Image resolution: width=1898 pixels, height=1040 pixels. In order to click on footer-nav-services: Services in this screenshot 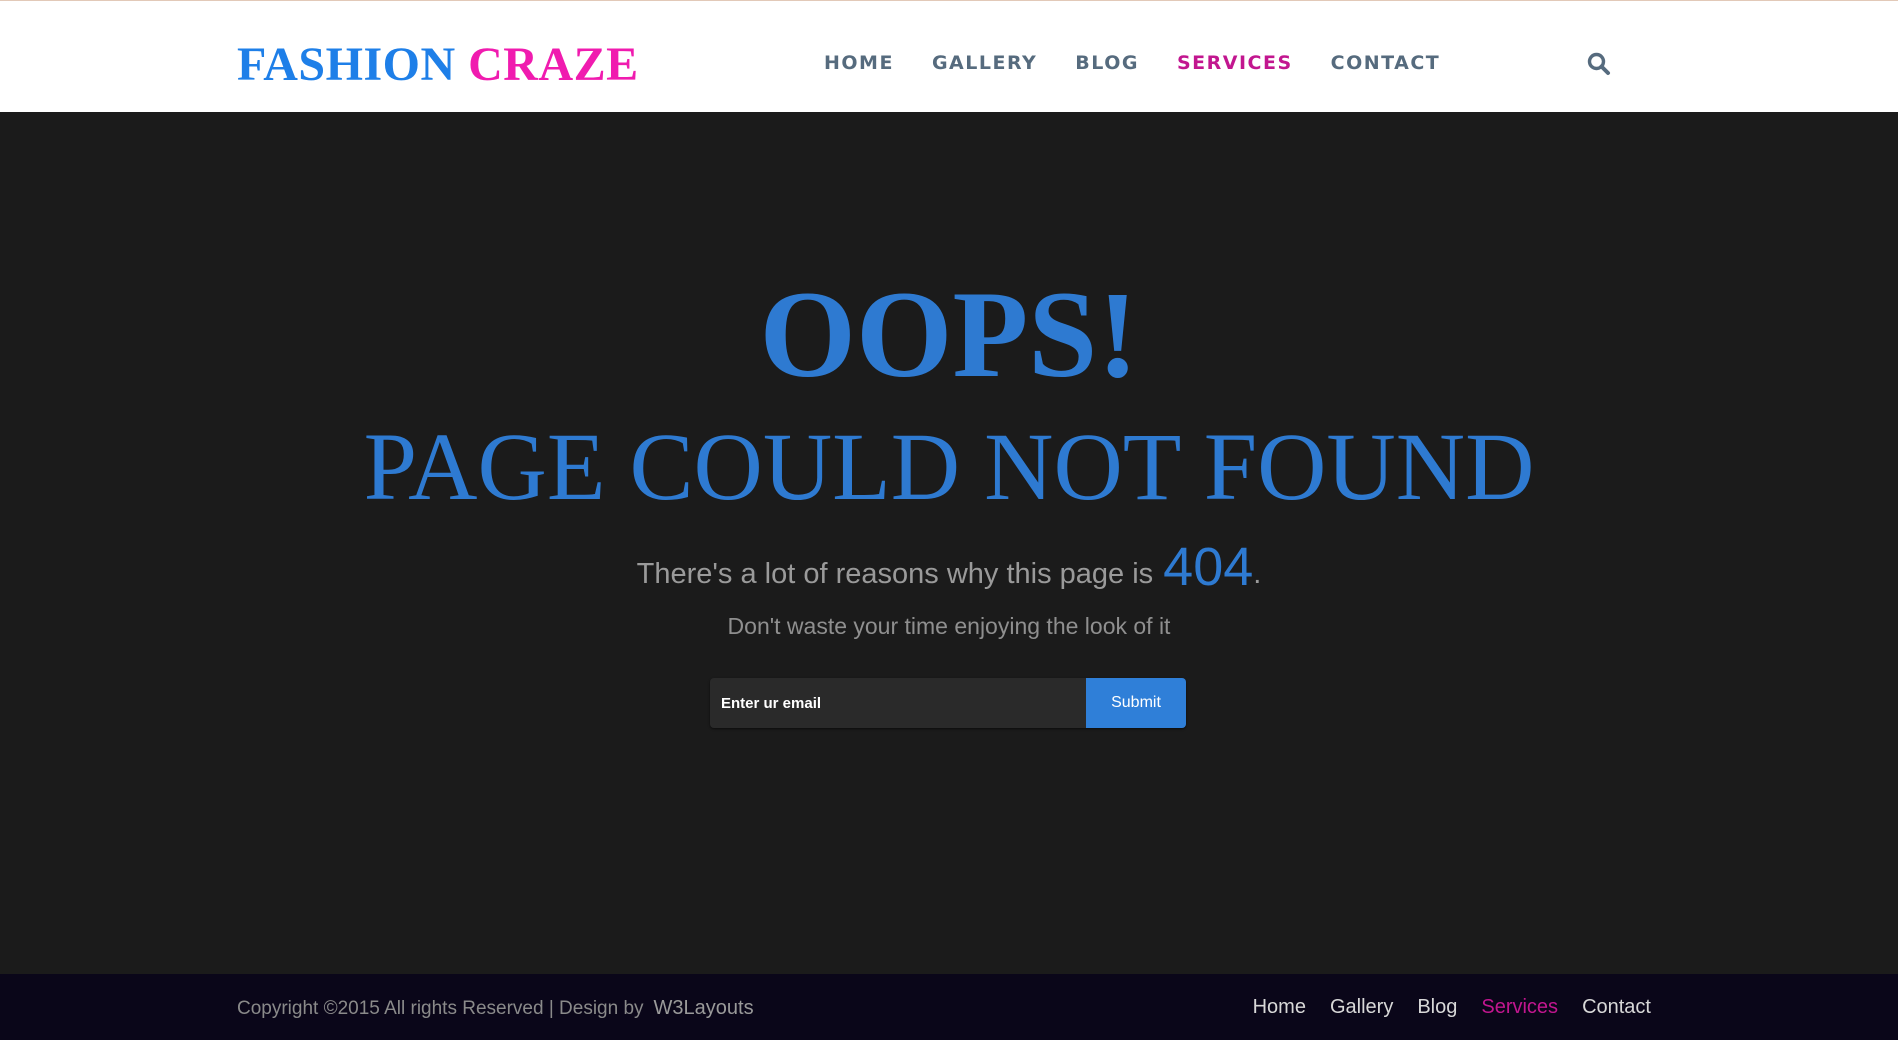, I will do `click(1519, 1007)`.